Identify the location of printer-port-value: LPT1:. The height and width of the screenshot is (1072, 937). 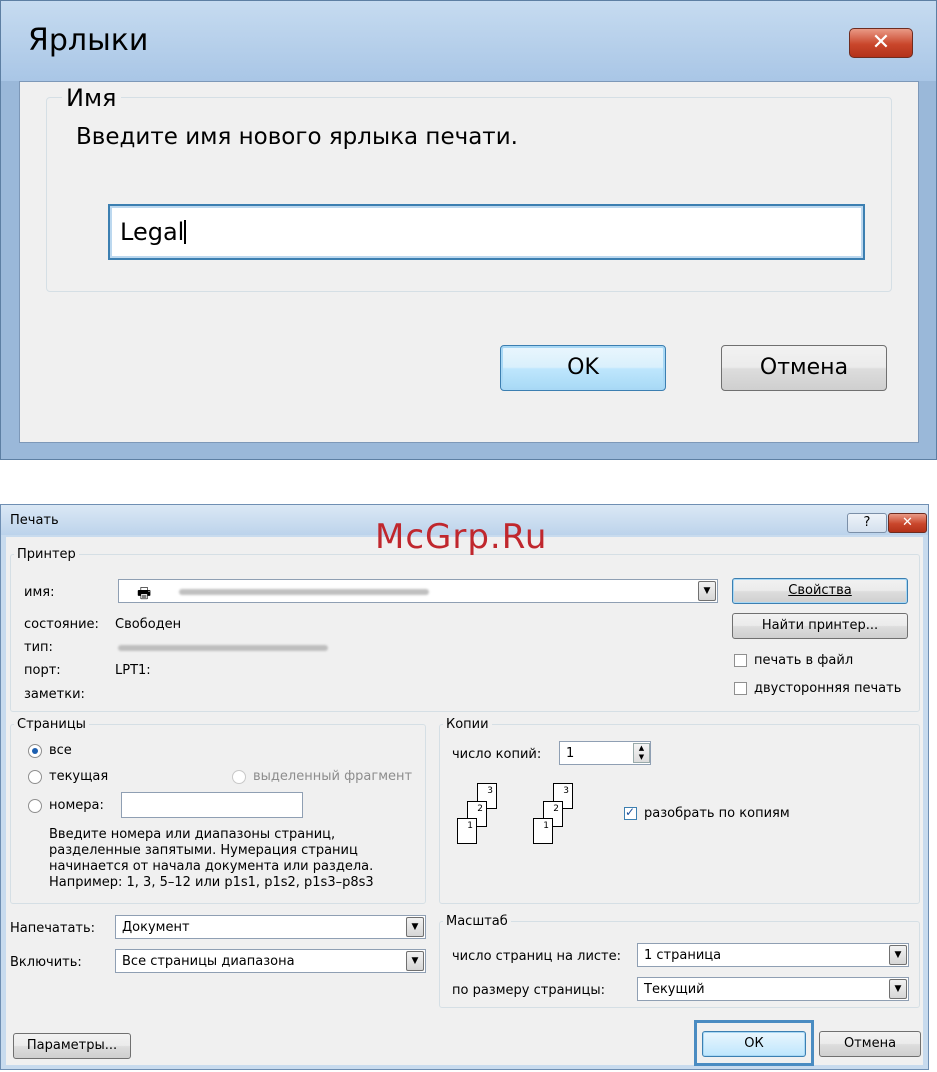
(133, 670).